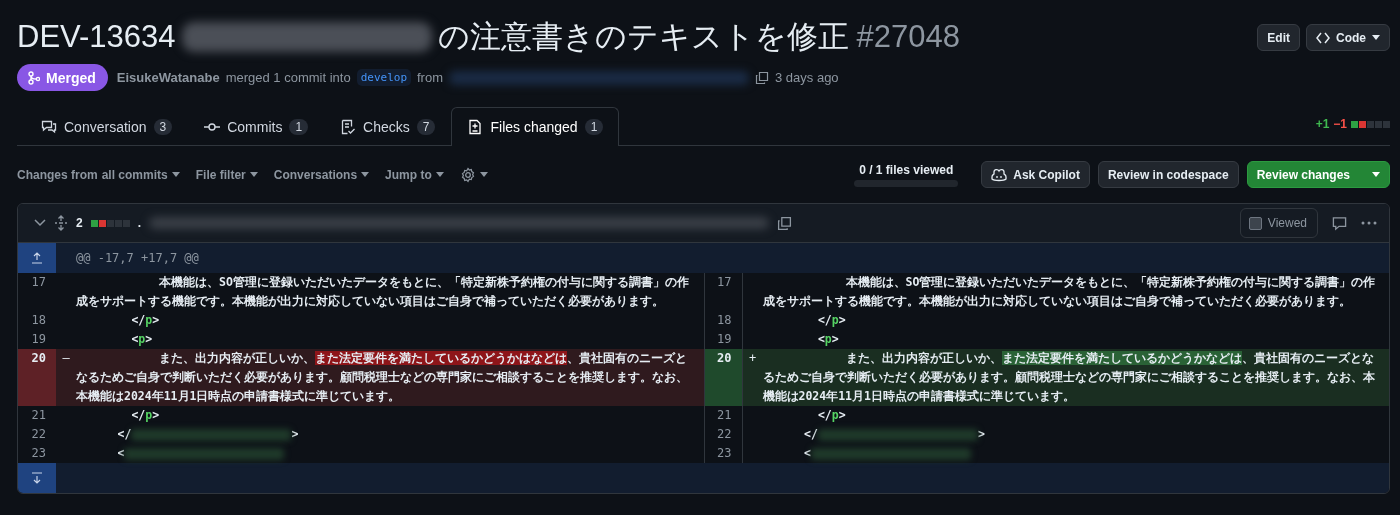 This screenshot has height=515, width=1400. I want to click on diff-sign: +, so click(752, 358).